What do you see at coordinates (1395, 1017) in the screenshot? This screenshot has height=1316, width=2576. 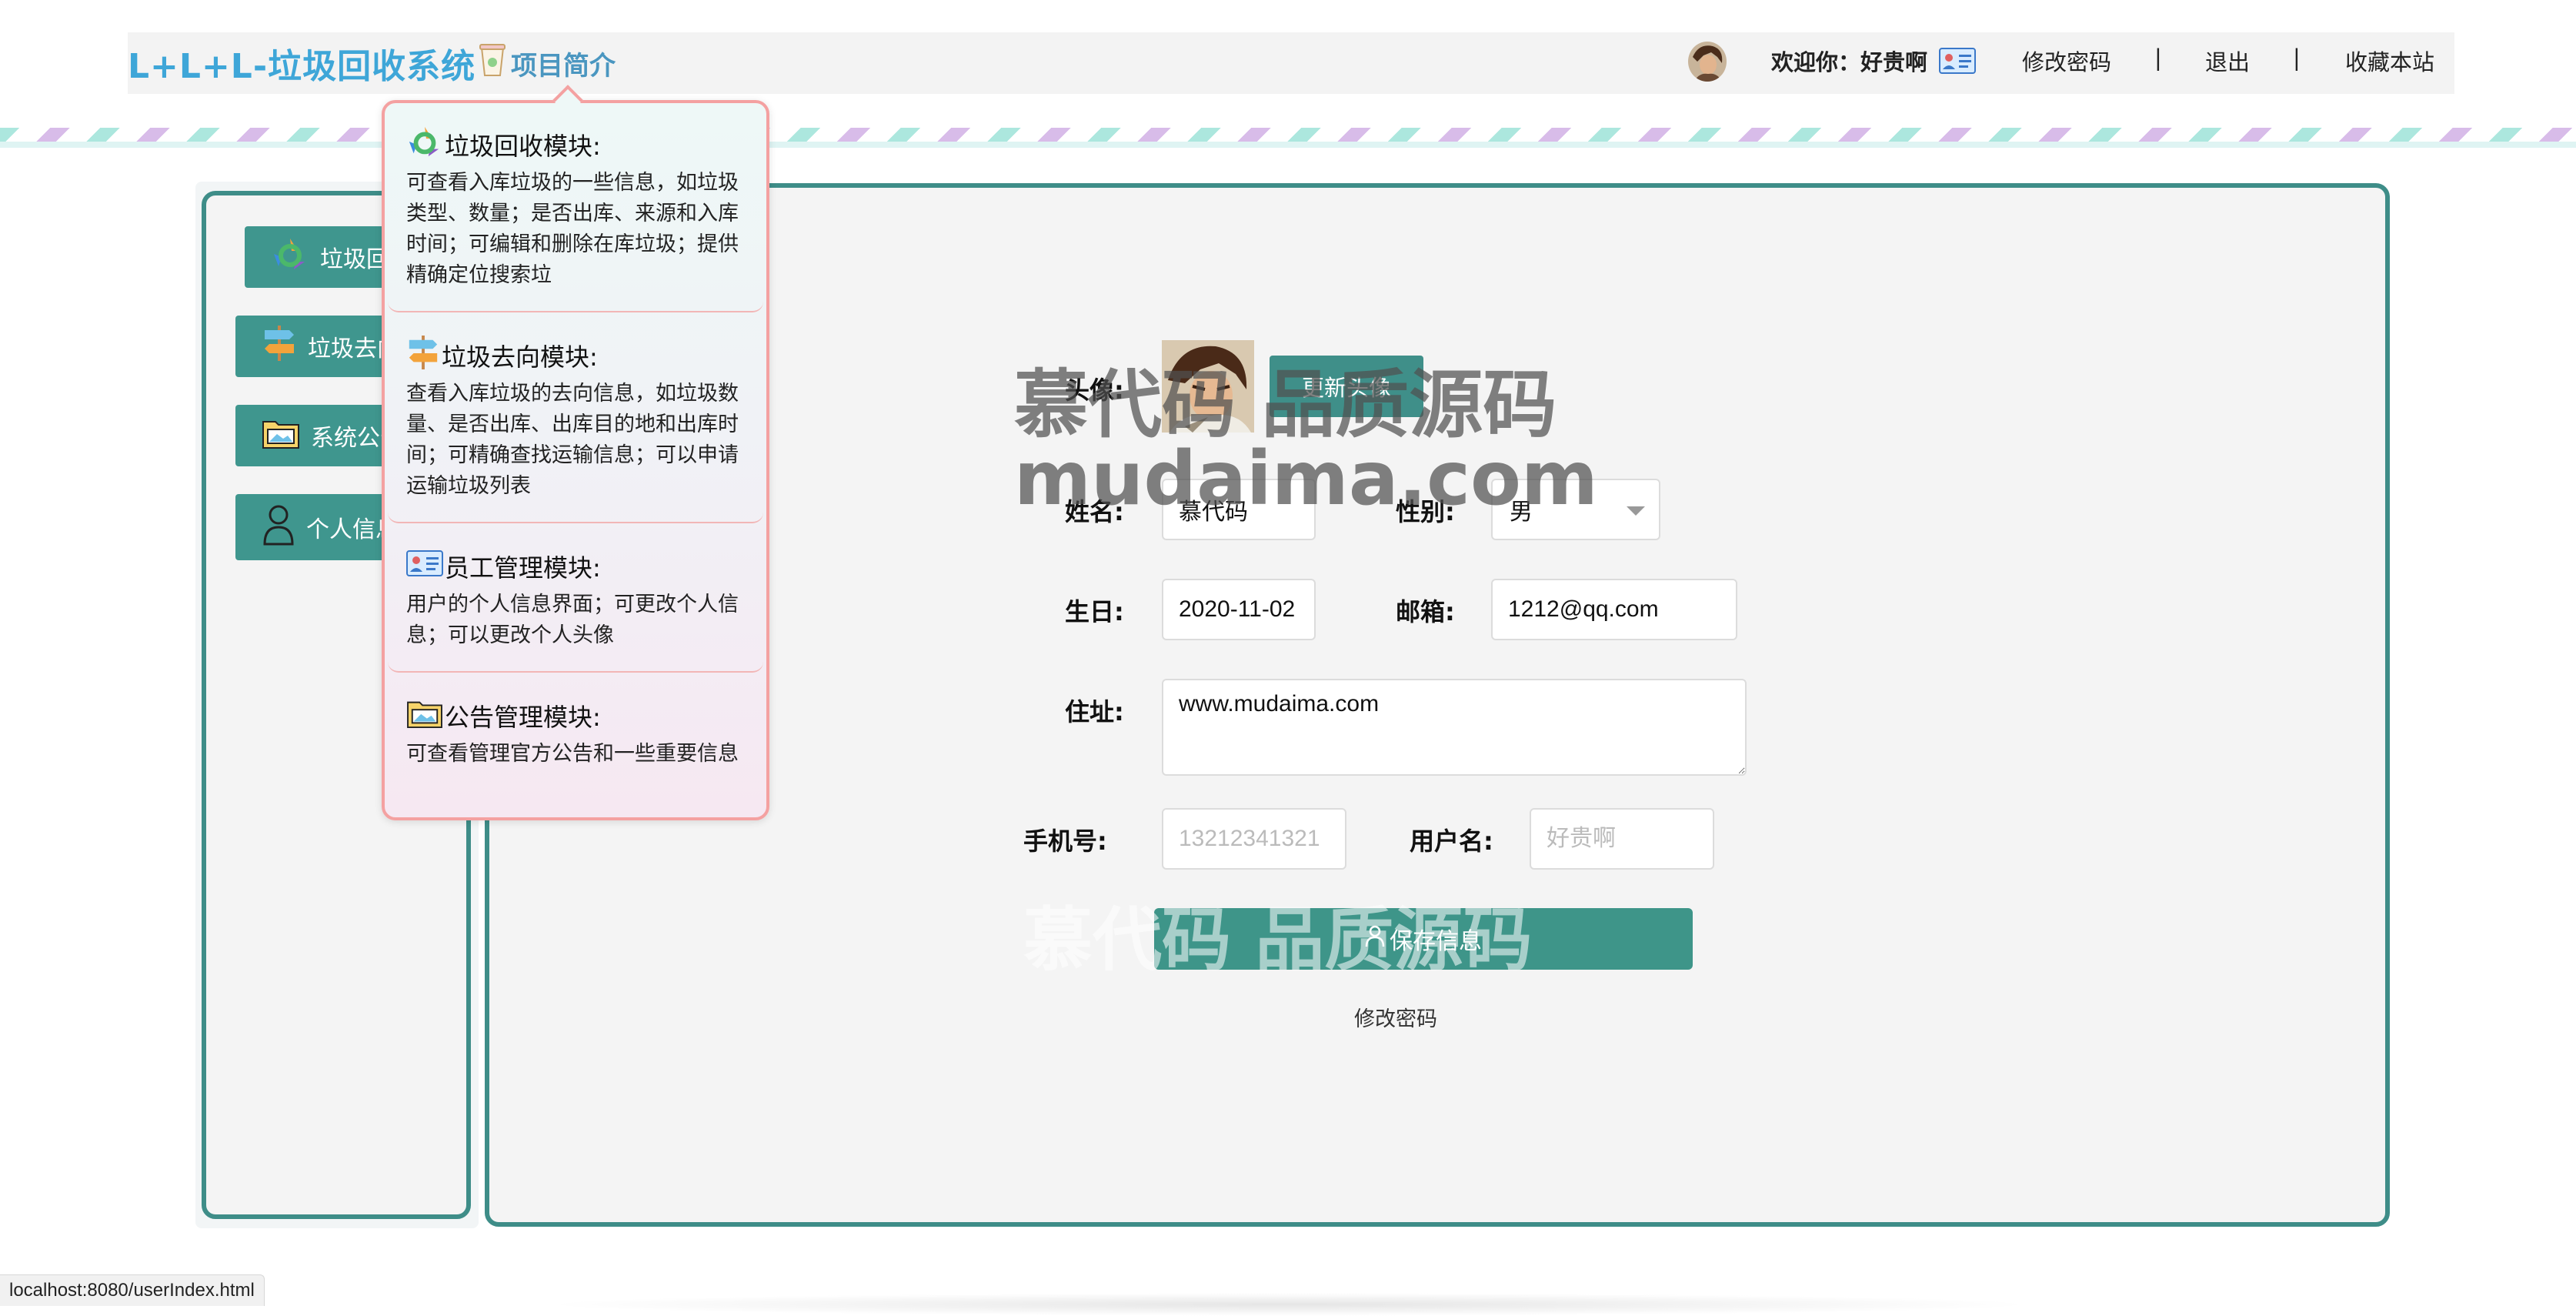 I see `change-password-link: 修改密码` at bounding box center [1395, 1017].